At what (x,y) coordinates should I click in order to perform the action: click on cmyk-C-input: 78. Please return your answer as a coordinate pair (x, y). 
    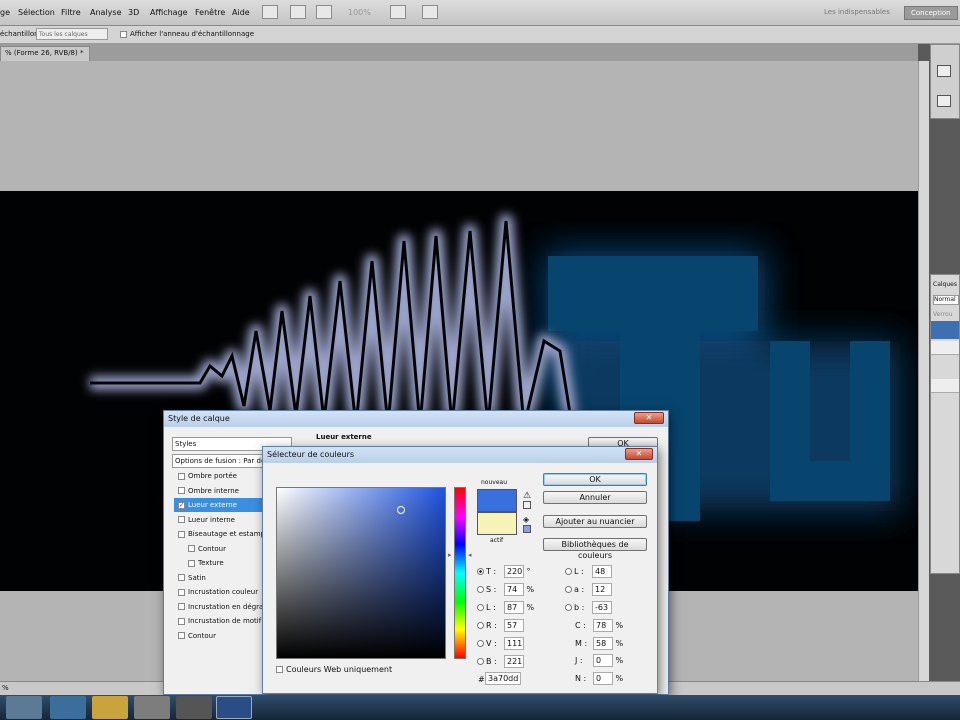
    Looking at the image, I should click on (603, 625).